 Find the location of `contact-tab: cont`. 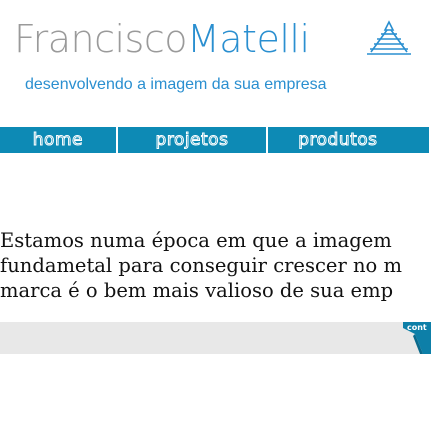

contact-tab: cont is located at coordinates (416, 338).